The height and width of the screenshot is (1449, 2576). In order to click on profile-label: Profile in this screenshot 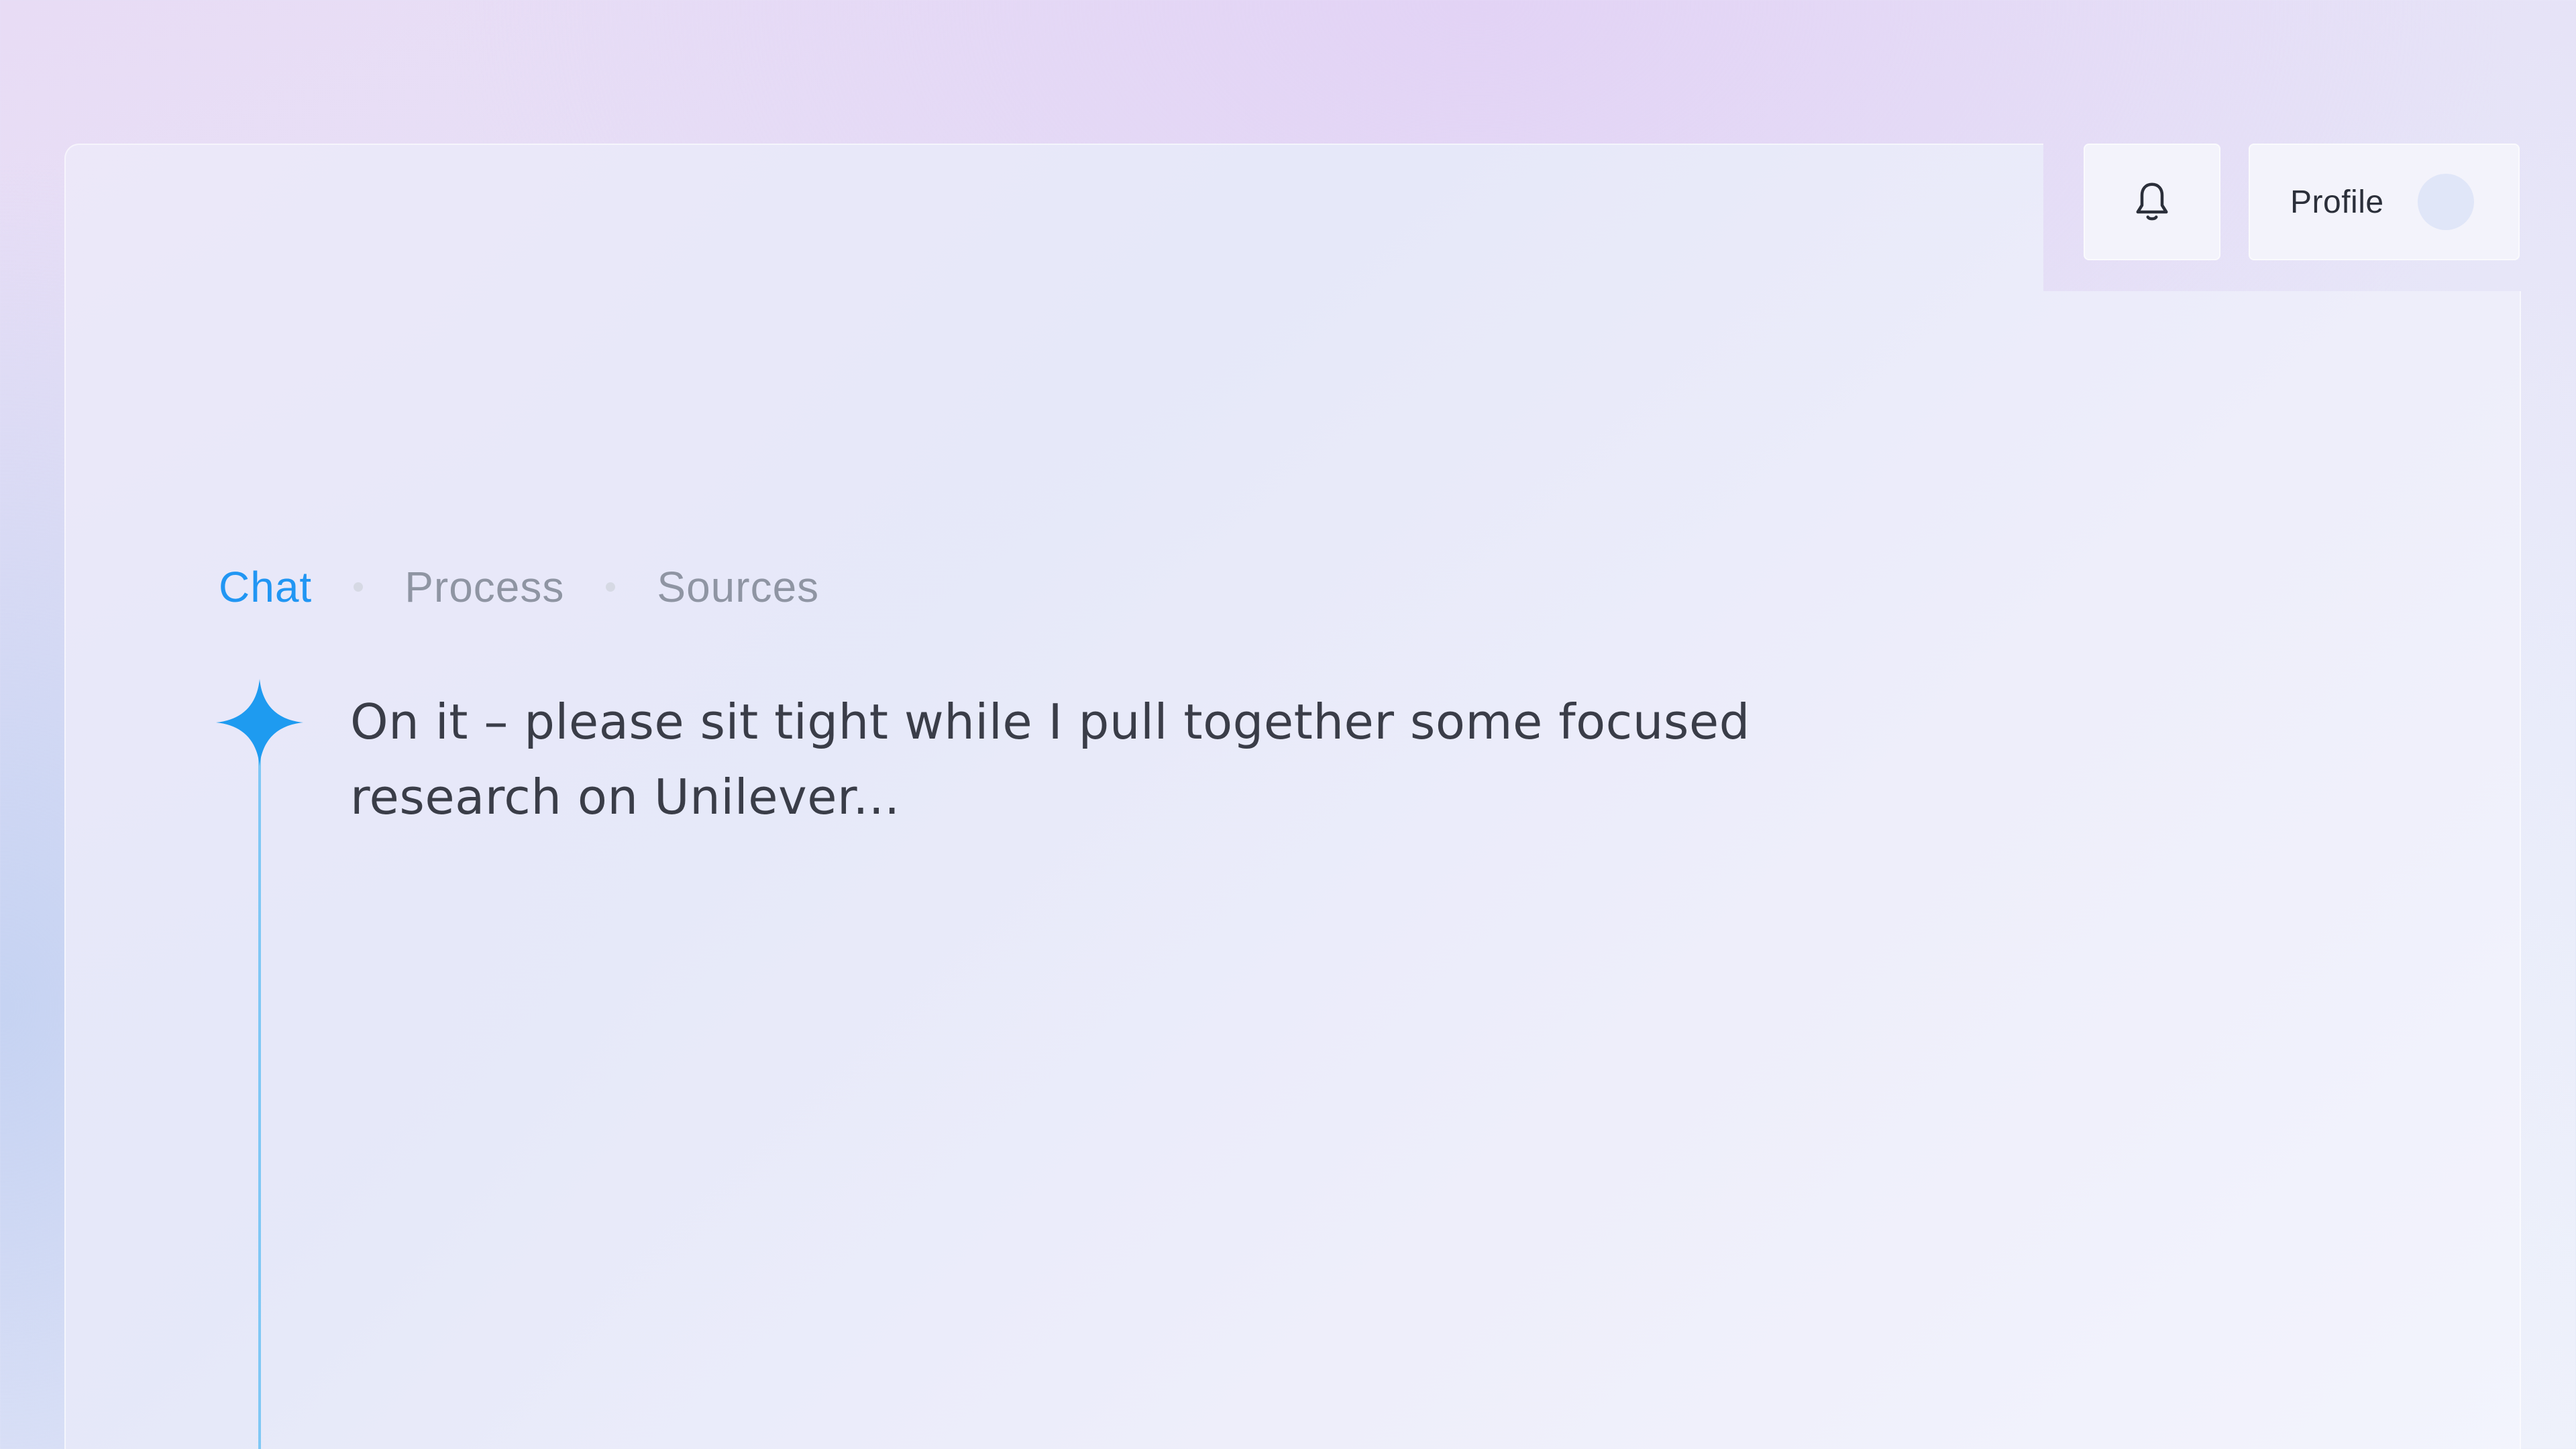, I will do `click(2337, 202)`.